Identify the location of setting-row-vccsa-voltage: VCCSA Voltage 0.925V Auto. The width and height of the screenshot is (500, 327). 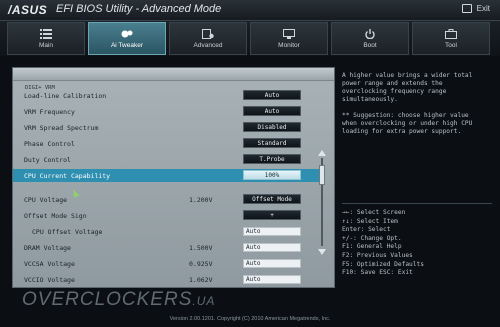
(168, 263).